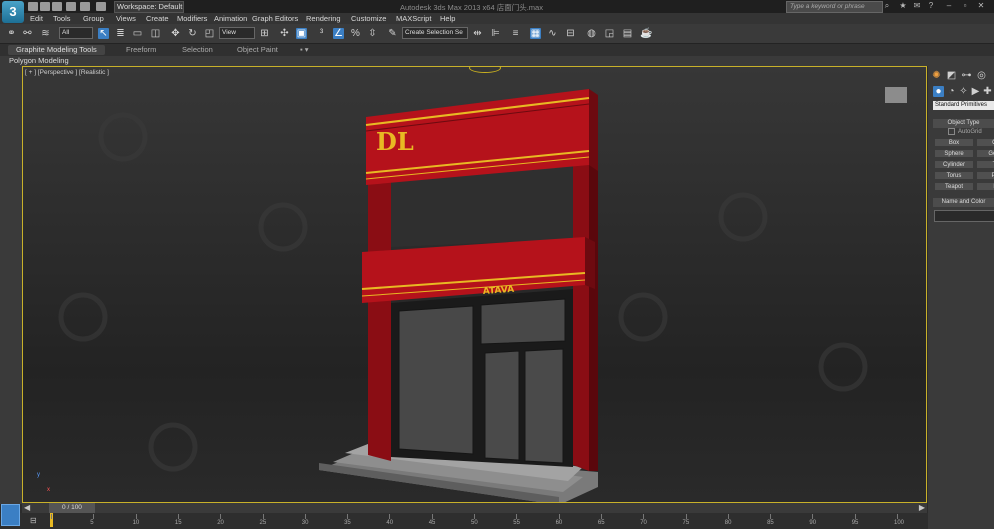  What do you see at coordinates (237, 33) in the screenshot?
I see `reference-coordinate-dropdown: View` at bounding box center [237, 33].